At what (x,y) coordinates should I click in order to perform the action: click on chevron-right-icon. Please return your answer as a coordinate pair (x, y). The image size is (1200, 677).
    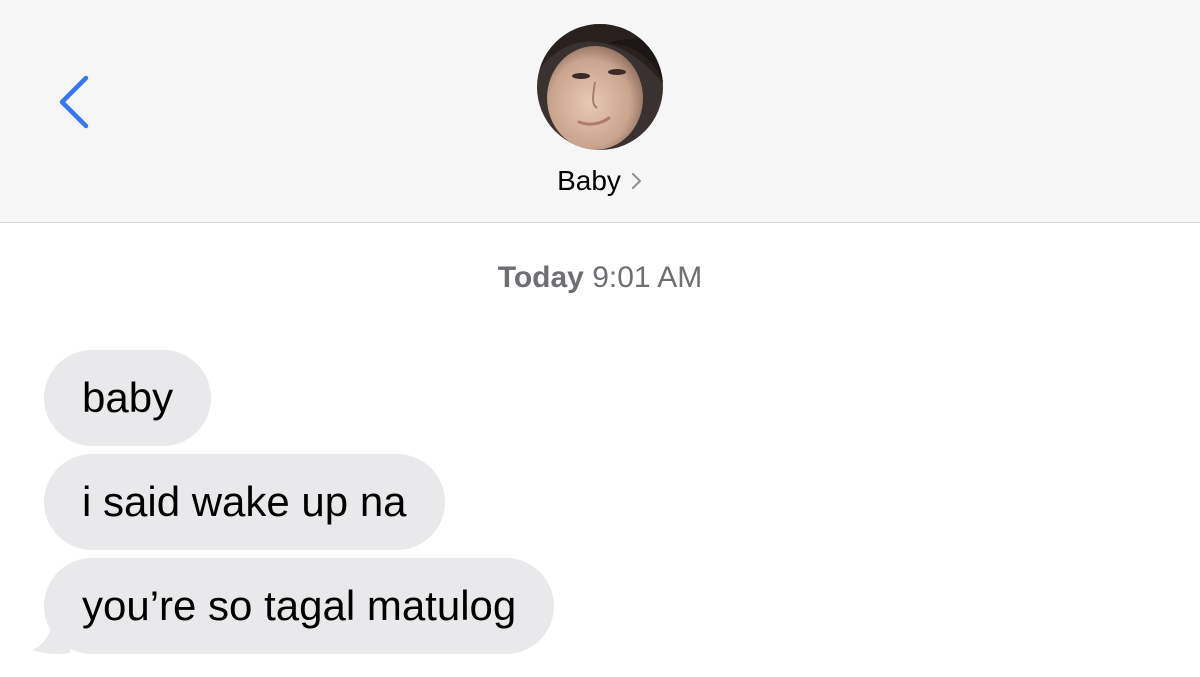
    Looking at the image, I should click on (637, 181).